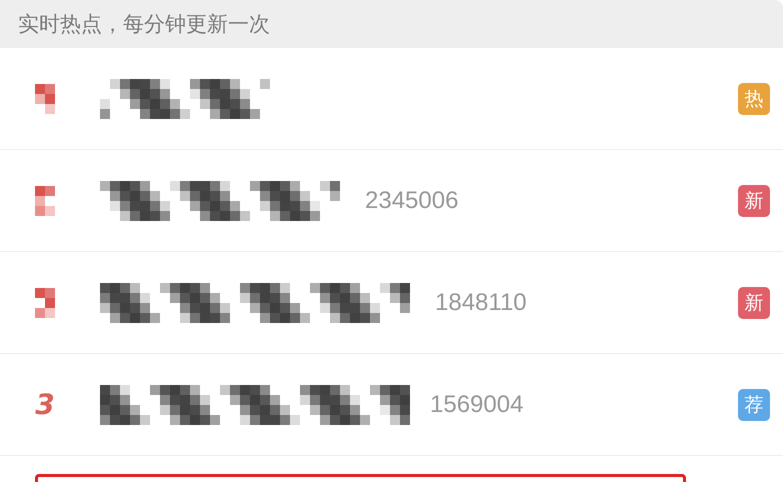  Describe the element at coordinates (477, 404) in the screenshot. I see `hot-count: 1569004` at that location.